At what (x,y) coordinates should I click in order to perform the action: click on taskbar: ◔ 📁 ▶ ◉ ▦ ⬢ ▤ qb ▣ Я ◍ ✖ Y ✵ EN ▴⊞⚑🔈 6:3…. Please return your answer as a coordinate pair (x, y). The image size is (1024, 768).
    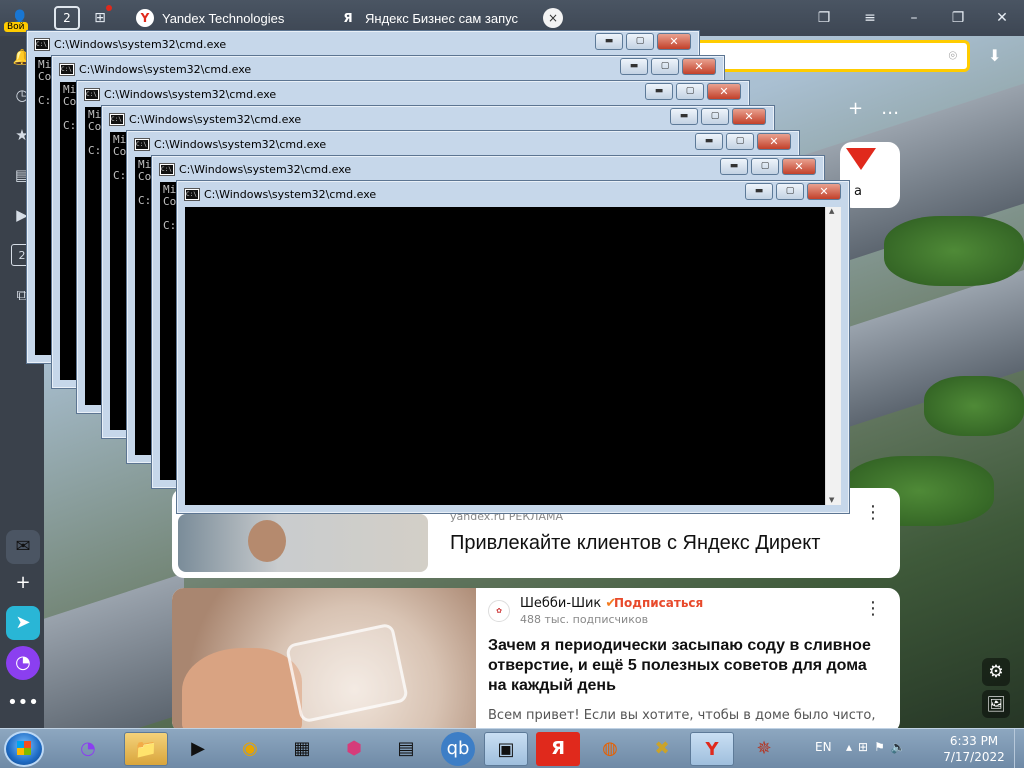
    Looking at the image, I should click on (512, 748).